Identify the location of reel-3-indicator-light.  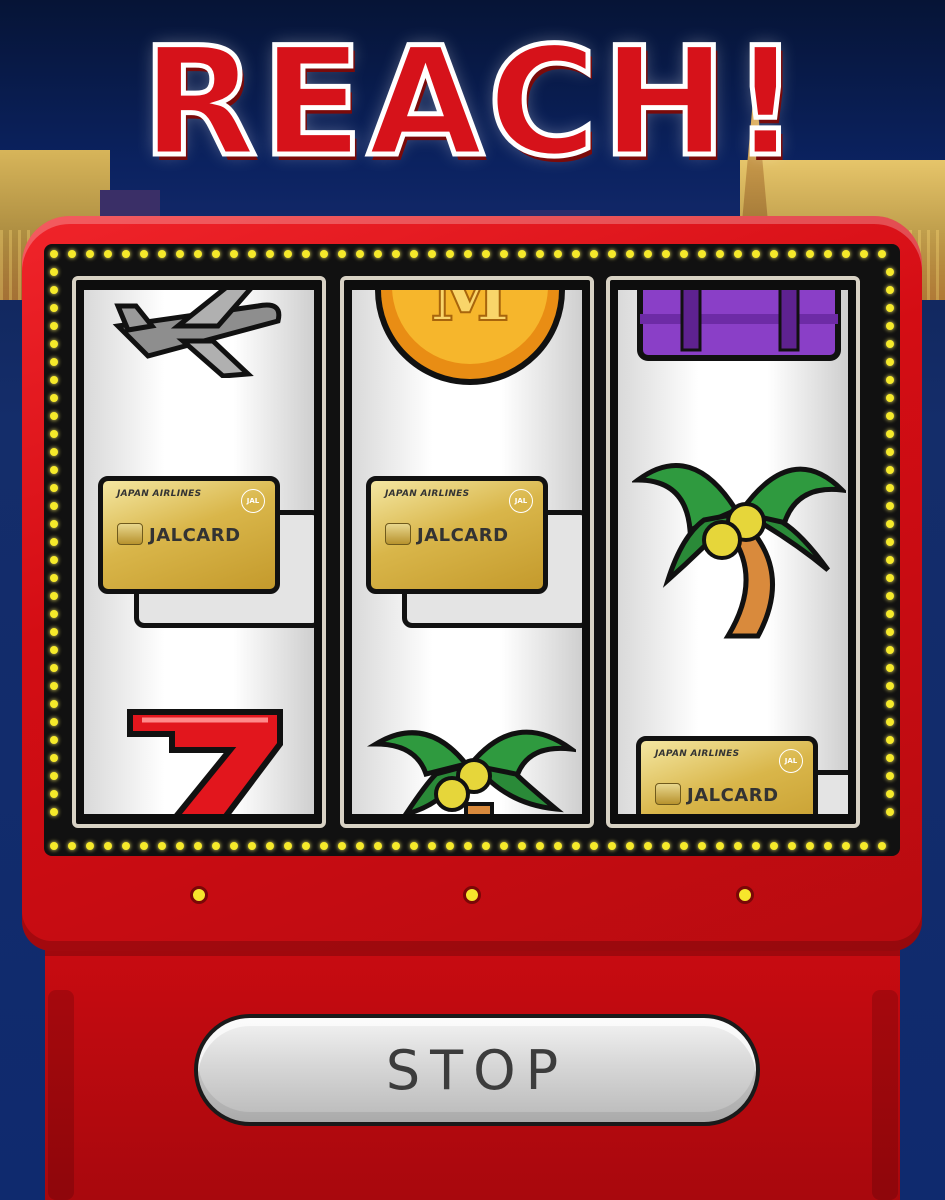
(745, 895).